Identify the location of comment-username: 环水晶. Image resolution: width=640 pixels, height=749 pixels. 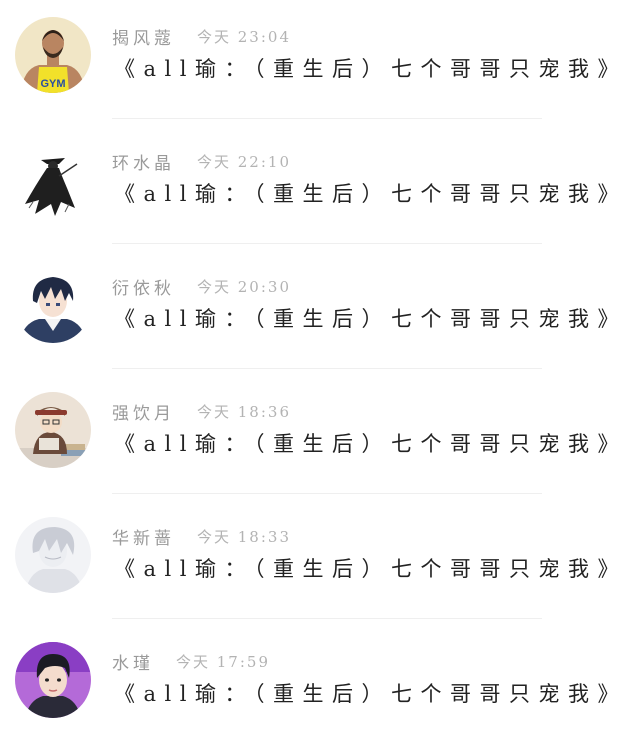
(143, 161).